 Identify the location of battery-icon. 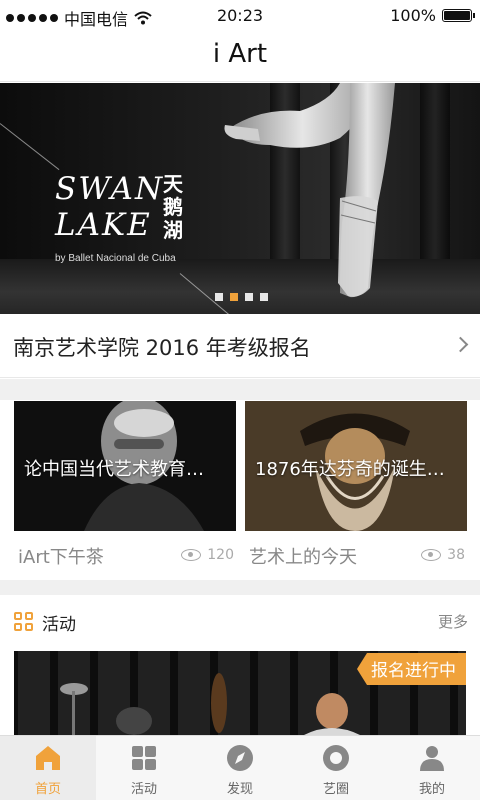
(458, 15).